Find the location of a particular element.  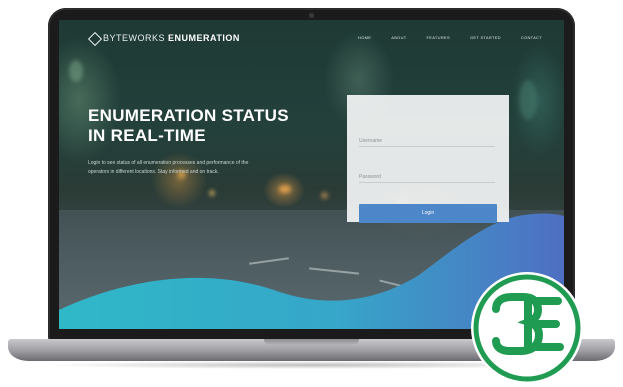

brand-logo: BYTEWORKS ENUMERATION is located at coordinates (164, 38).